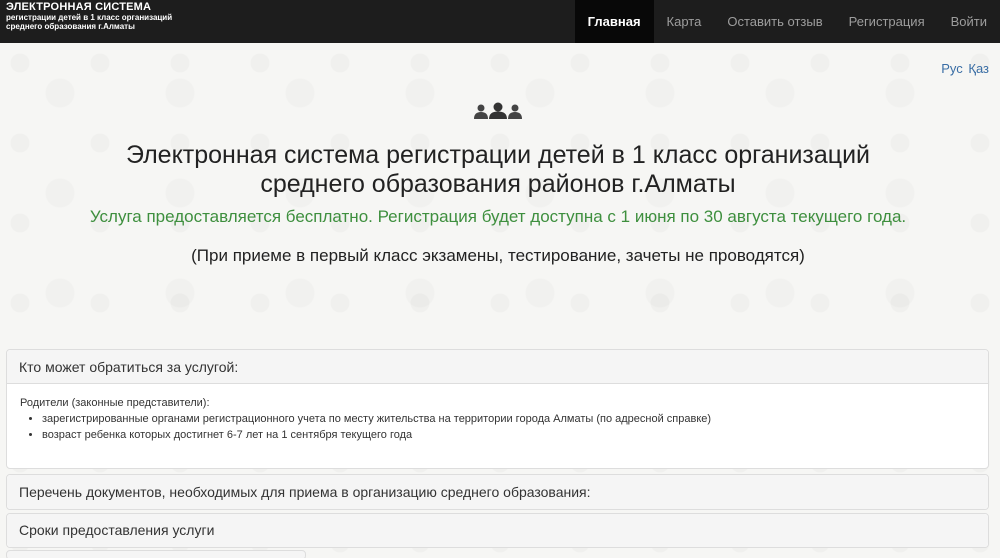 The width and height of the screenshot is (1000, 558). I want to click on panel-terms-heading: Сроки предоставления услуги, so click(497, 530).